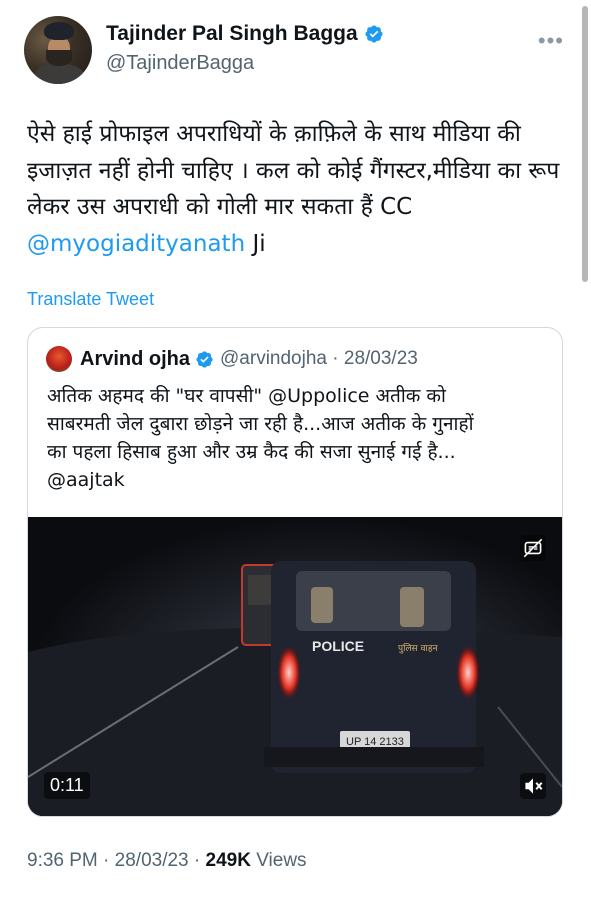 The height and width of the screenshot is (900, 591). I want to click on author-name: Tajinder Pal Singh Bagga, so click(232, 34).